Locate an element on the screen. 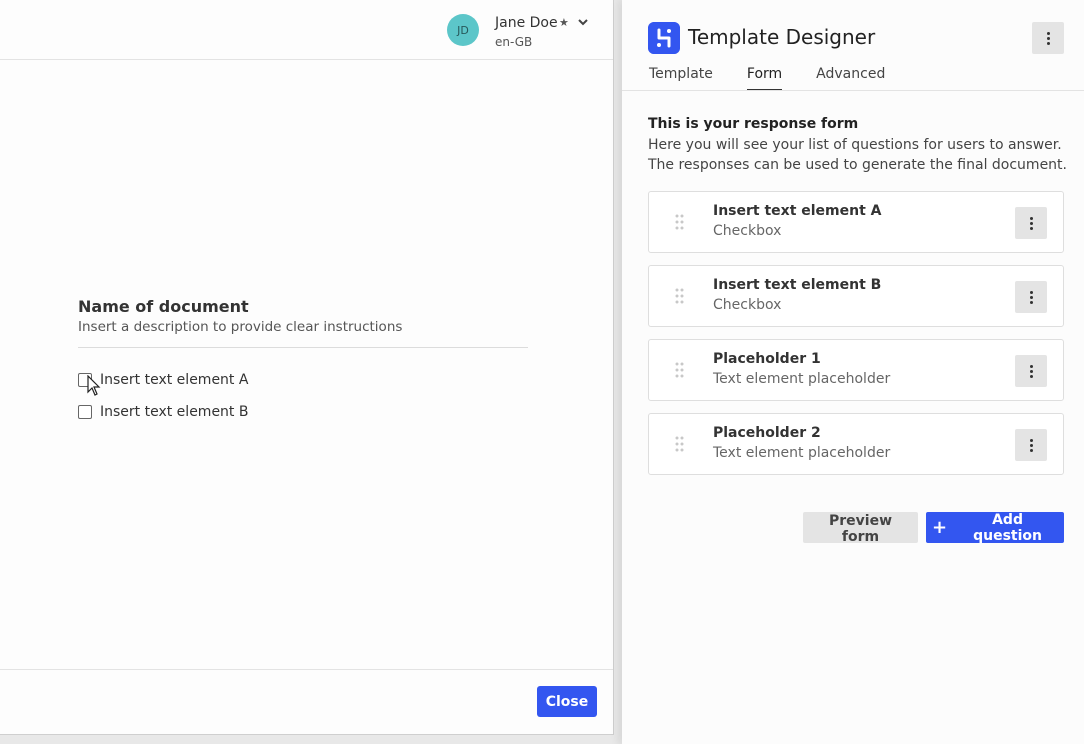  question-card: Insert text element B Checkbox is located at coordinates (856, 296).